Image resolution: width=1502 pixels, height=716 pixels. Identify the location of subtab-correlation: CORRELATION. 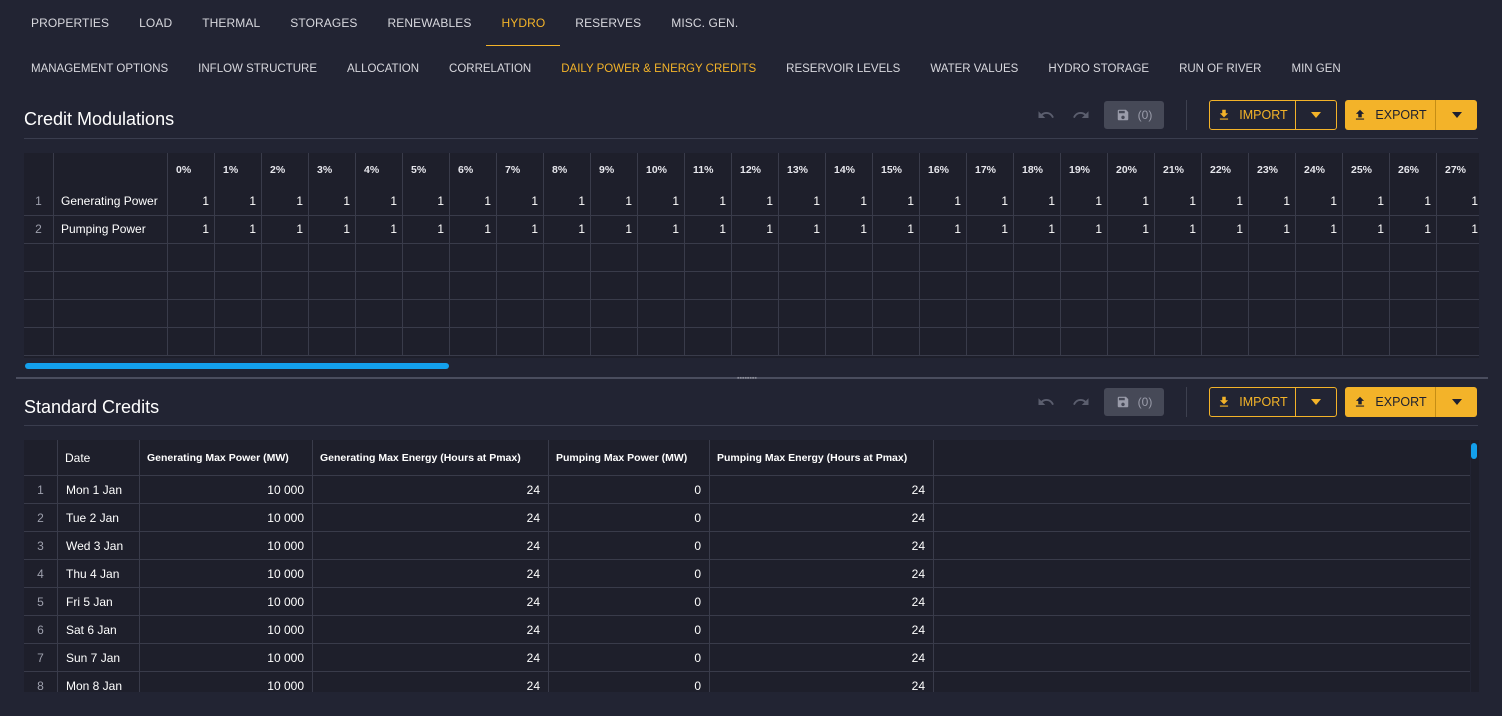
(490, 69).